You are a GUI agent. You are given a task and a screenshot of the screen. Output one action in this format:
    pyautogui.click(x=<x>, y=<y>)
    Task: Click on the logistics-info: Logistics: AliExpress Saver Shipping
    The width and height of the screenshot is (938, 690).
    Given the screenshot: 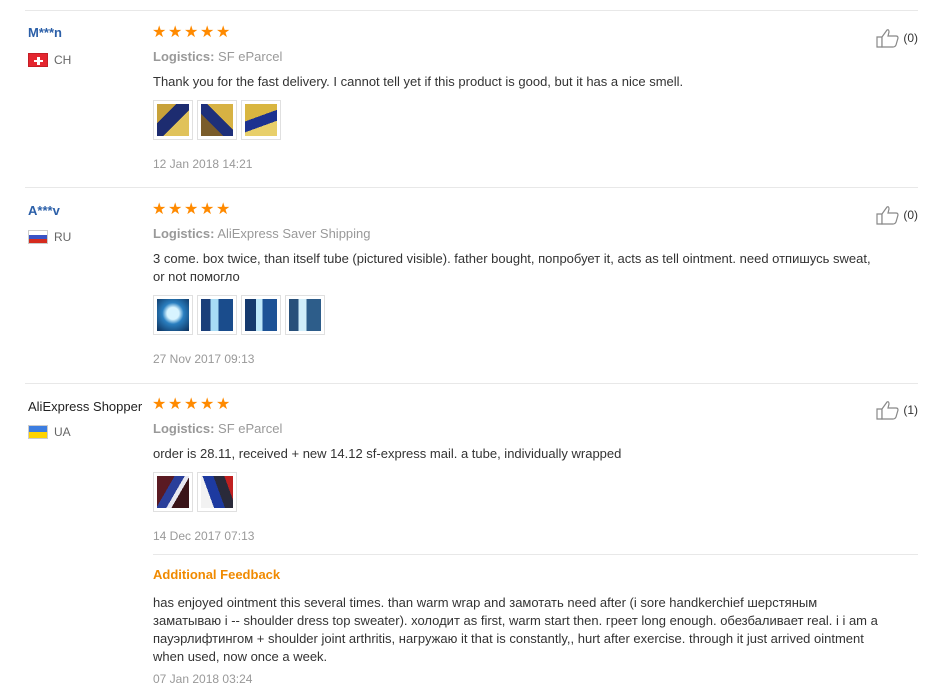 What is the action you would take?
    pyautogui.click(x=262, y=233)
    